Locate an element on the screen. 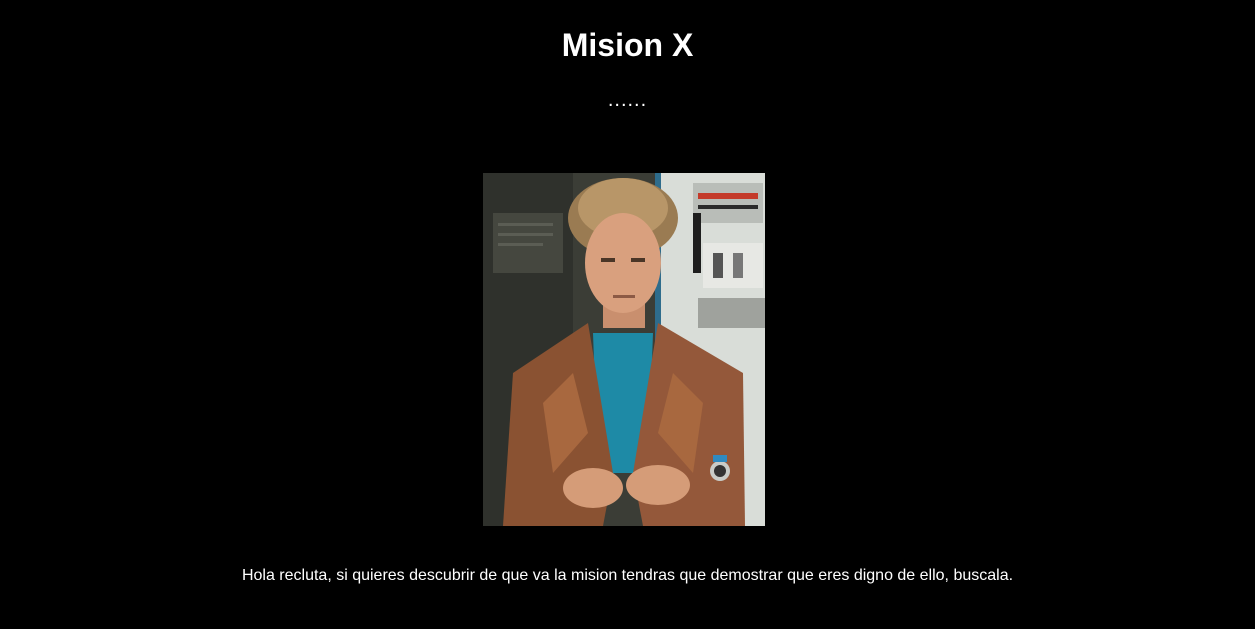 This screenshot has height=629, width=1255. hero-photo is located at coordinates (624, 349).